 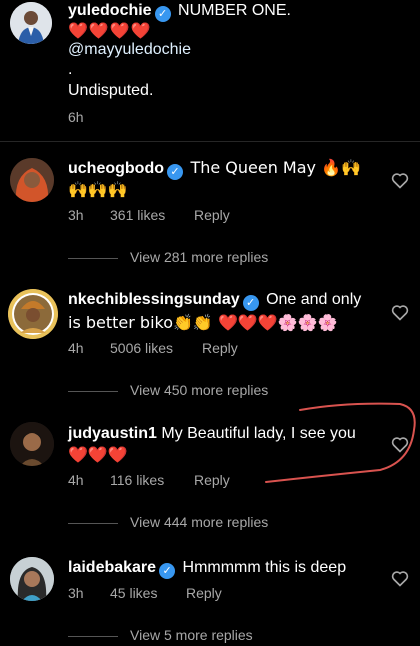 I want to click on view-more-label: View 281 more replies, so click(x=199, y=257).